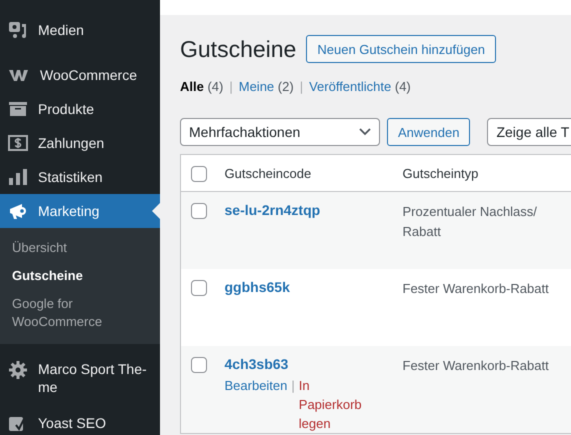  What do you see at coordinates (336, 404) in the screenshot?
I see `trash-link: In Papierkorb legen` at bounding box center [336, 404].